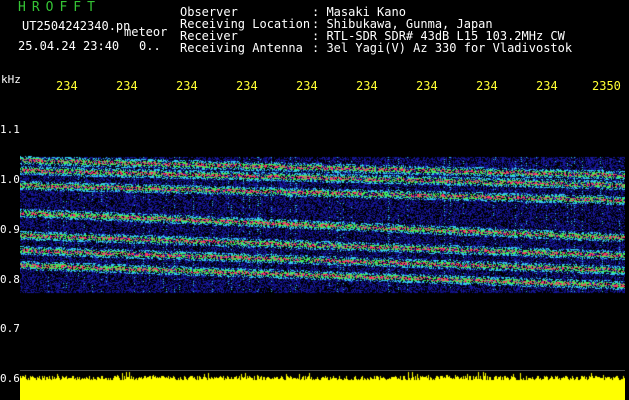  I want to click on meteor-count: 0.., so click(150, 46).